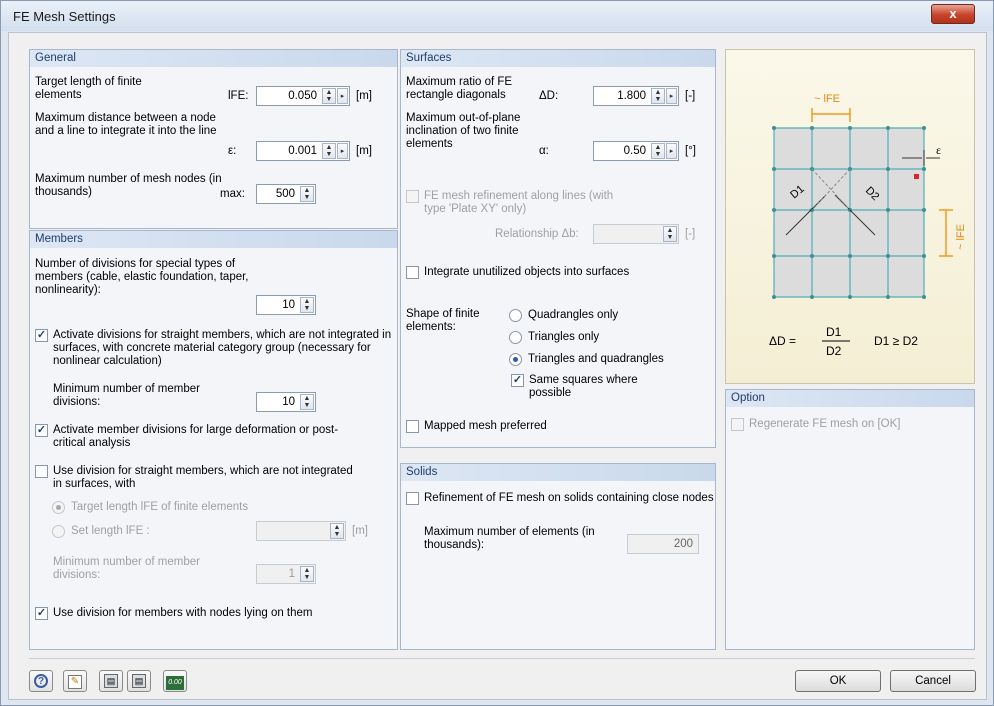 This screenshot has width=994, height=706. Describe the element at coordinates (41, 335) in the screenshot. I see `activate-straight-checkbox: ✓` at that location.